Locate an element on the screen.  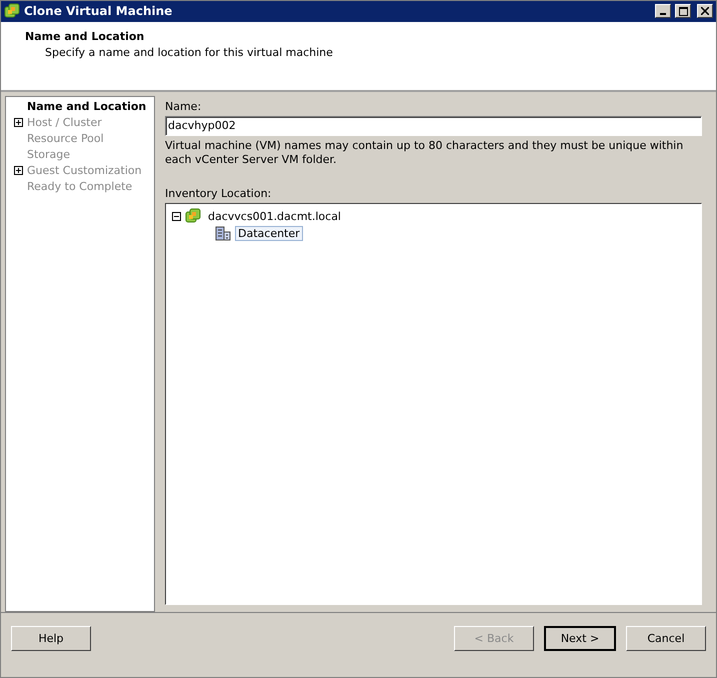
page-subtitle: Specify a name and location for this virtual machine is located at coordinates (189, 52).